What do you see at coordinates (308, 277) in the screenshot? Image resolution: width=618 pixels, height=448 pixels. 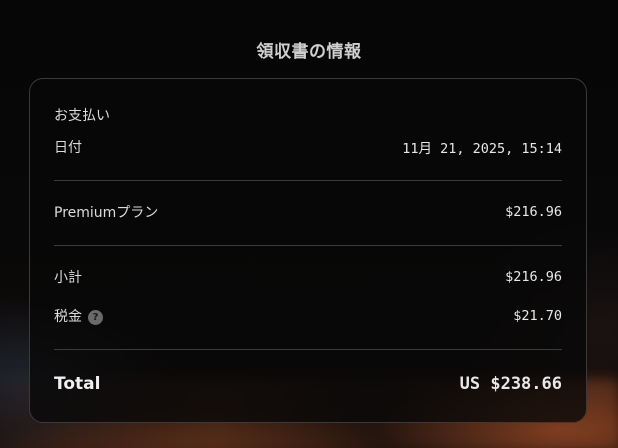 I see `subtotal-row: 小計 $216.96` at bounding box center [308, 277].